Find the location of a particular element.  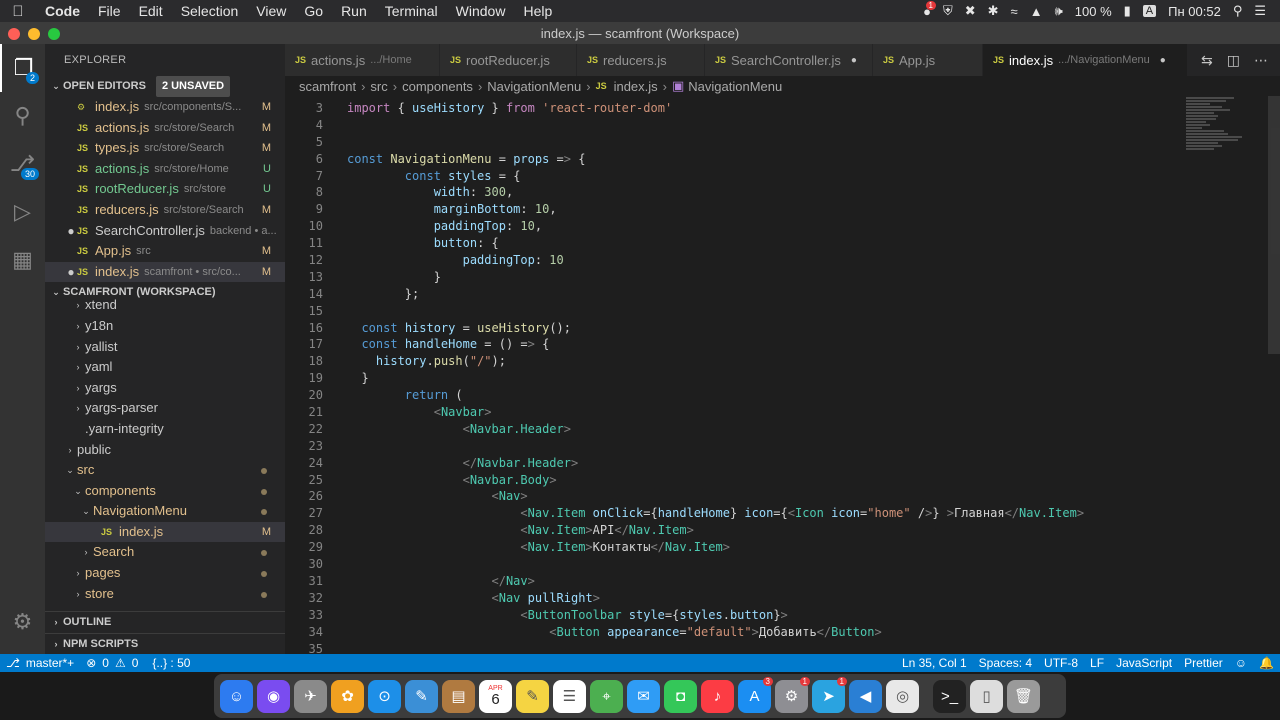

outline-header: › OUTLINE is located at coordinates (165, 622).